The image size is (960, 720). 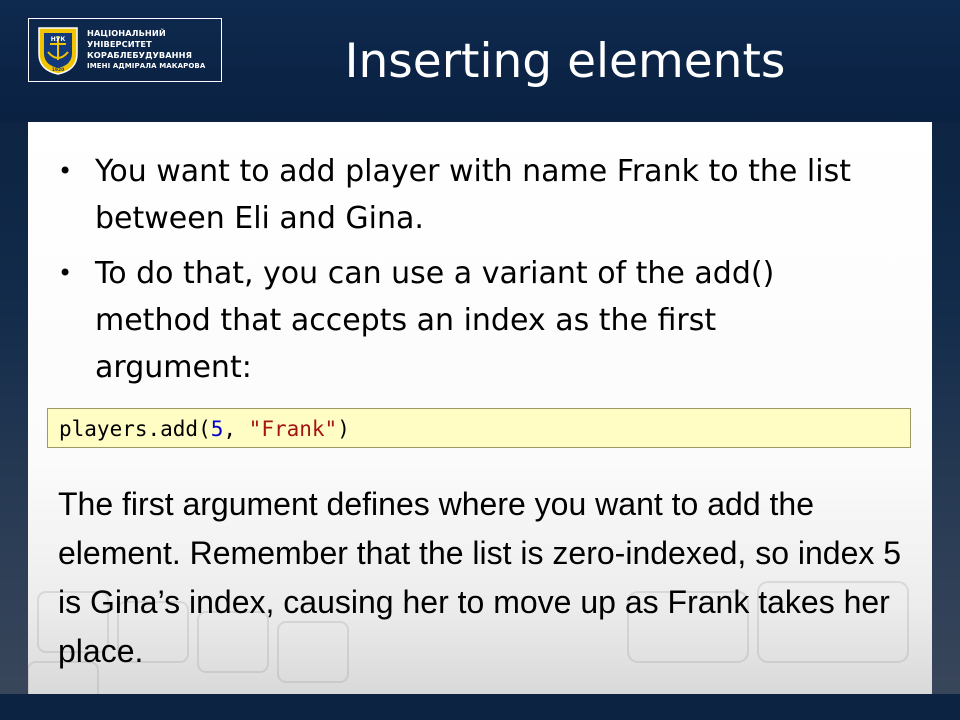 What do you see at coordinates (58, 70) in the screenshot?
I see `emblem-year: 1920` at bounding box center [58, 70].